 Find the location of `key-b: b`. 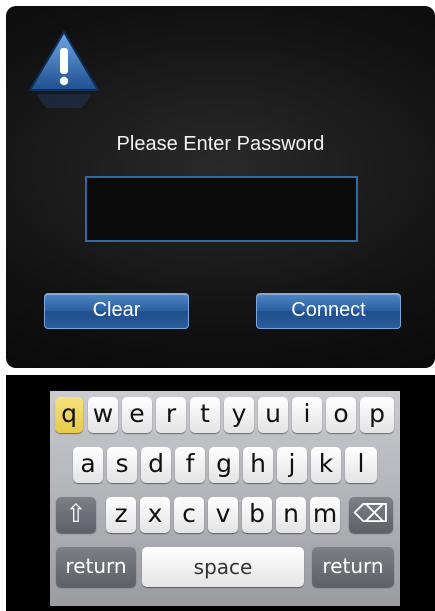

key-b: b is located at coordinates (257, 515).